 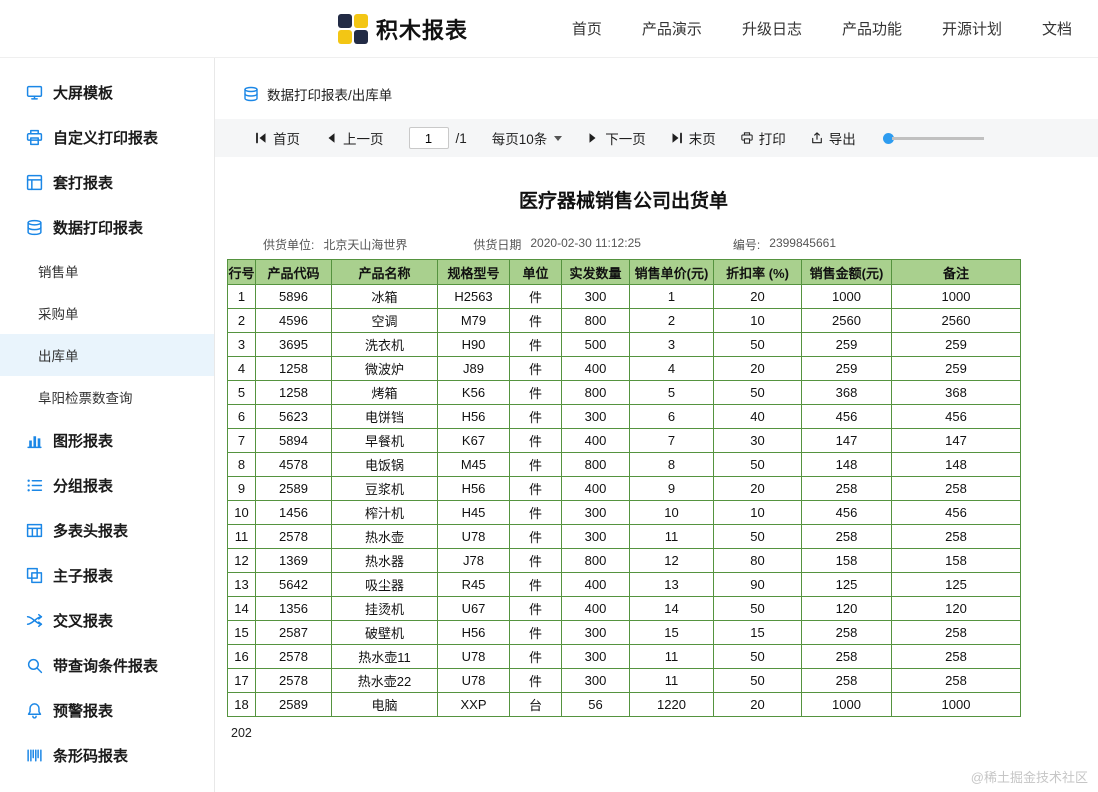 What do you see at coordinates (672, 28) in the screenshot?
I see `nav-item: 产品演示` at bounding box center [672, 28].